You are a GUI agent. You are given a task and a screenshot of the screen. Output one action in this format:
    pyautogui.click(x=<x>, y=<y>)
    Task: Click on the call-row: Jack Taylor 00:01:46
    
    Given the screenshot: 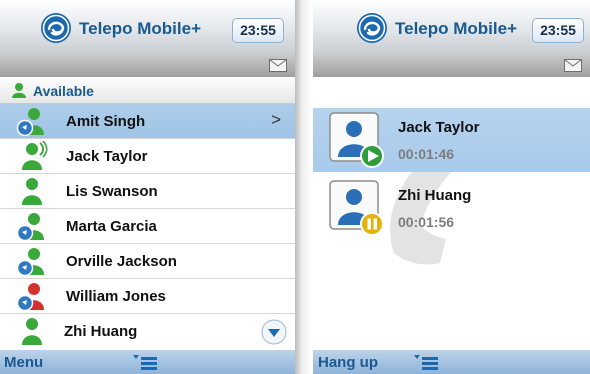 What is the action you would take?
    pyautogui.click(x=451, y=140)
    